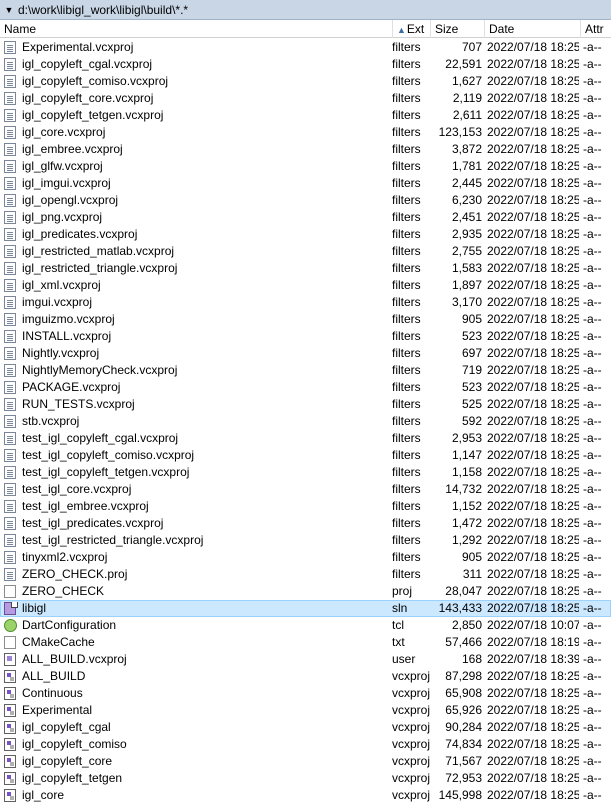  What do you see at coordinates (412, 29) in the screenshot?
I see `column-header-ext: ▲Ext` at bounding box center [412, 29].